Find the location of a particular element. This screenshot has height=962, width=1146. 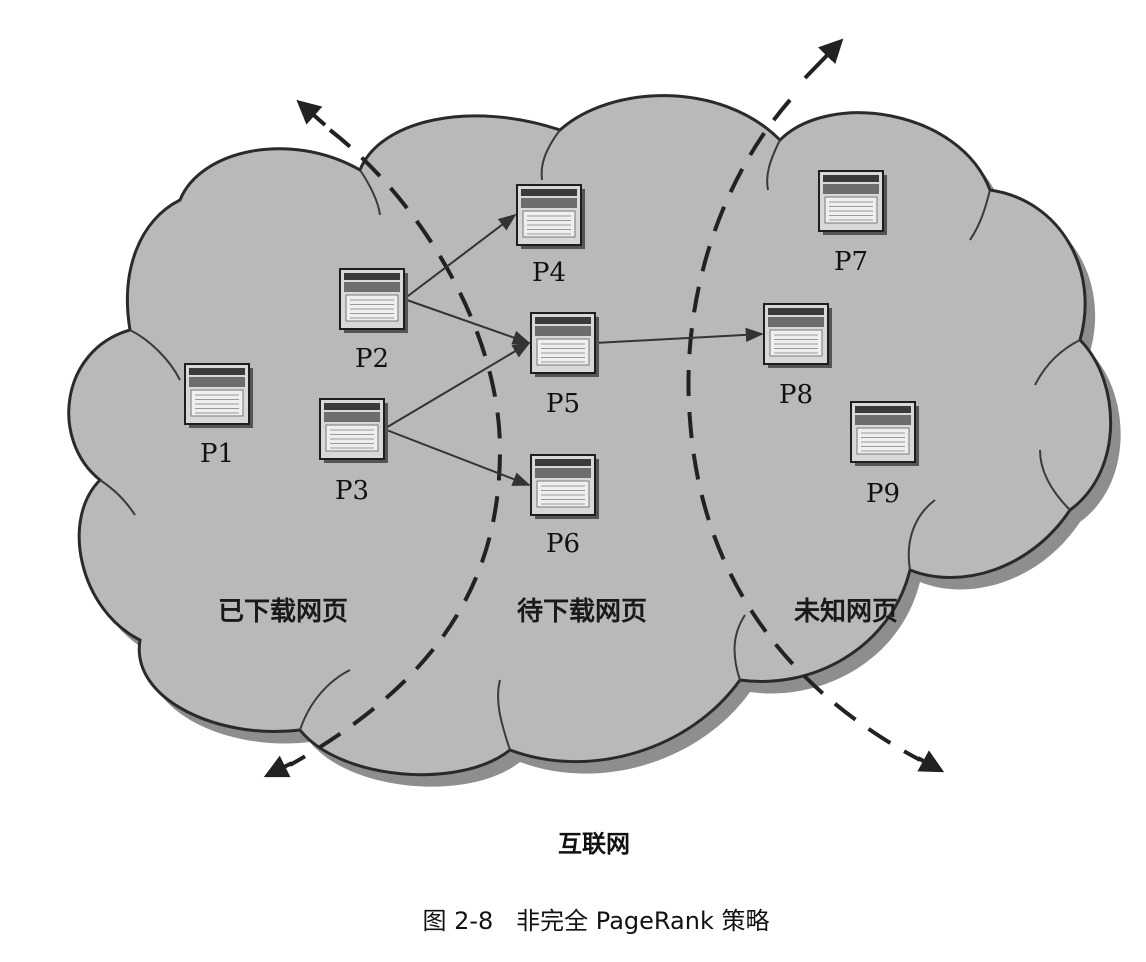

boundary-arrow-top-left is located at coordinates (311, 113).